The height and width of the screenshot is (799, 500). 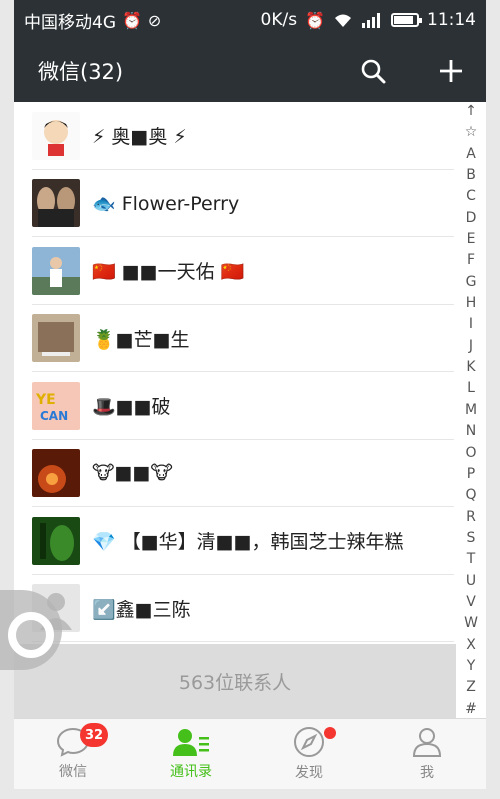 I want to click on index-letter: X, so click(x=471, y=645).